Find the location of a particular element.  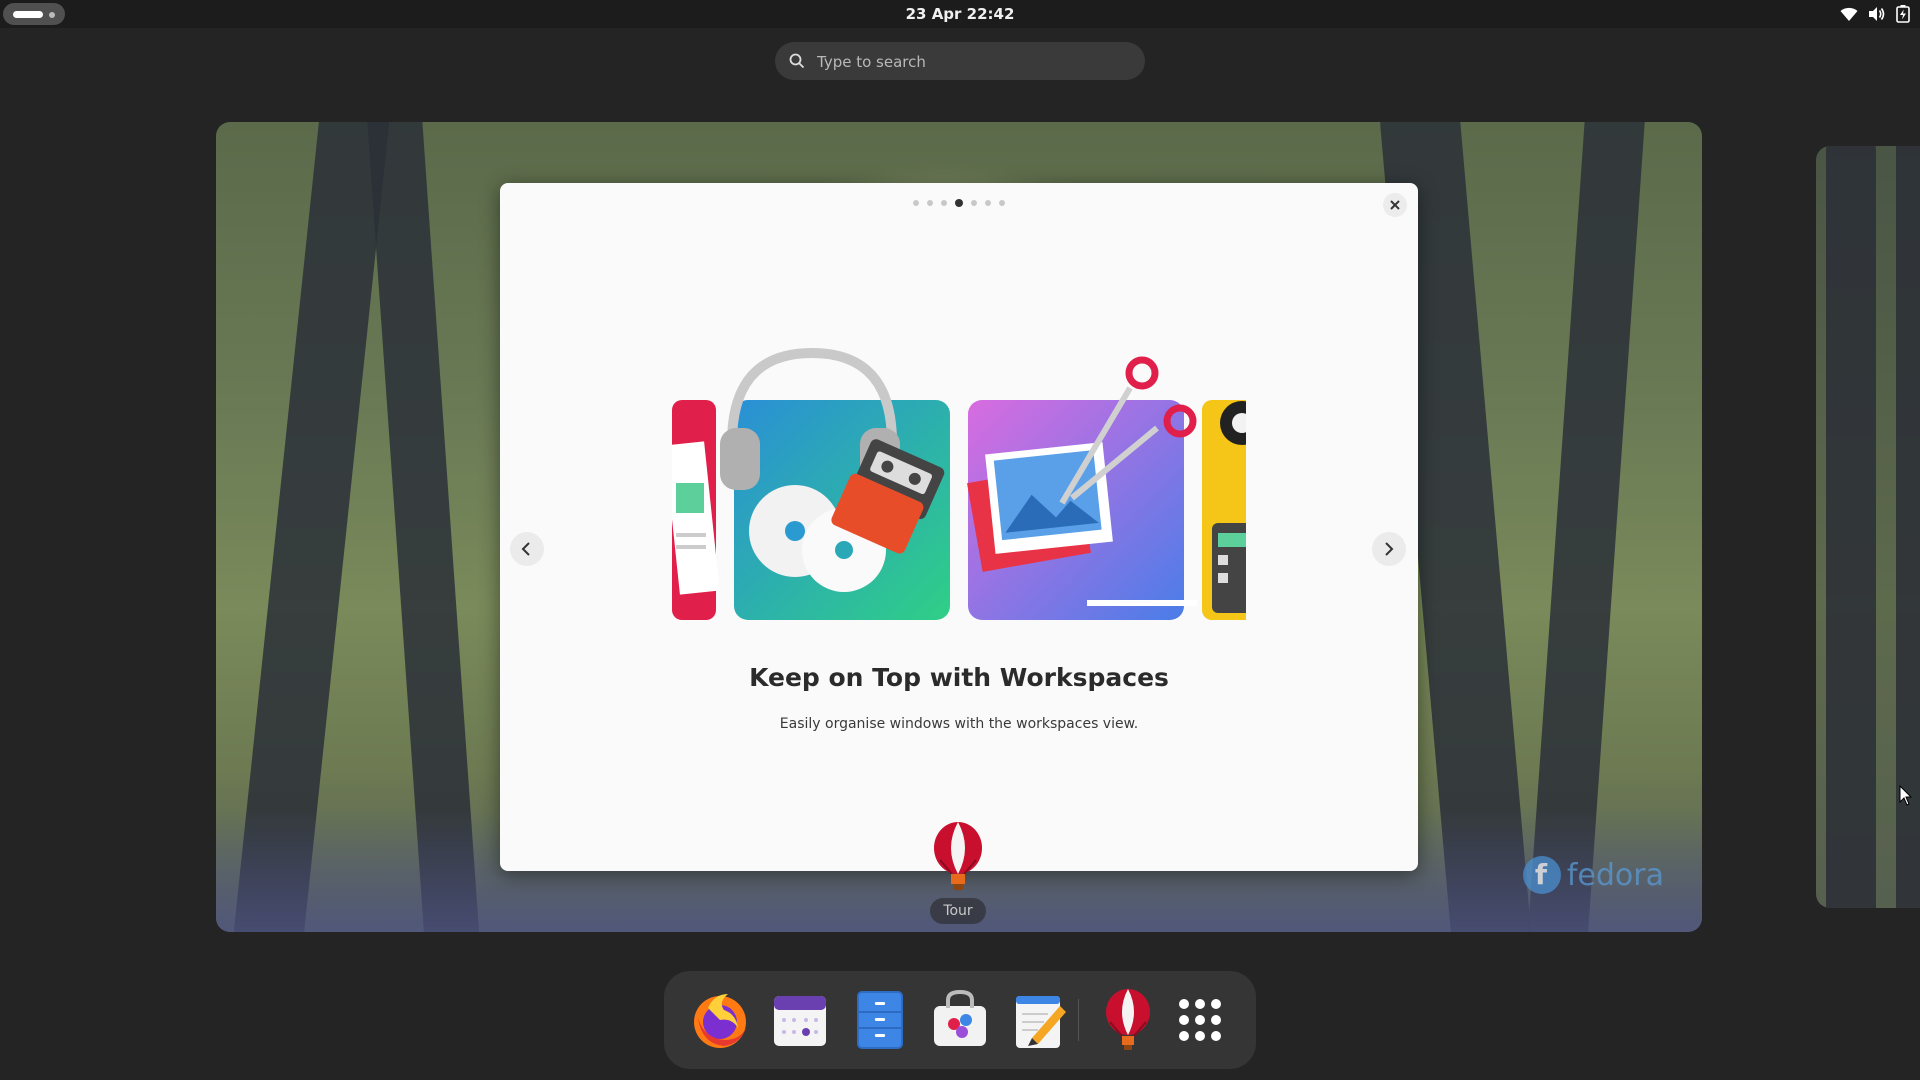

activities-button is located at coordinates (34, 14).